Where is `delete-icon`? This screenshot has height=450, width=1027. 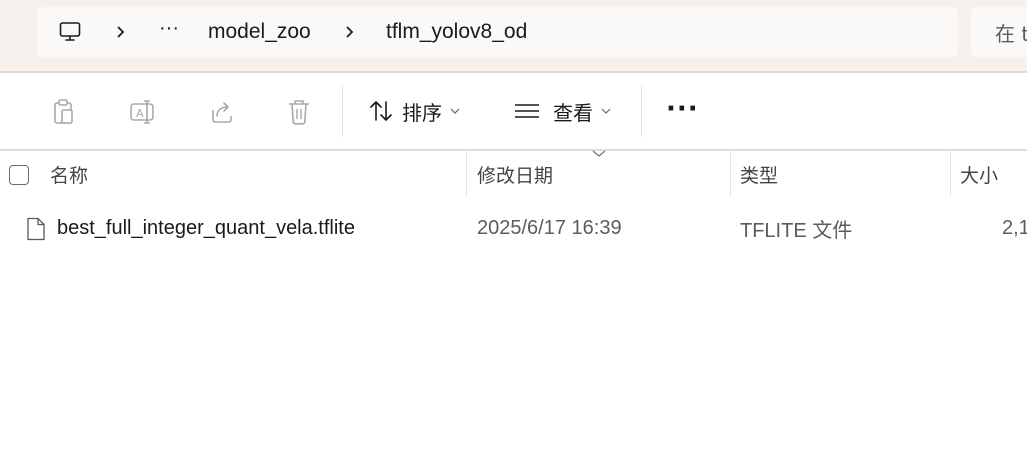
delete-icon is located at coordinates (299, 112).